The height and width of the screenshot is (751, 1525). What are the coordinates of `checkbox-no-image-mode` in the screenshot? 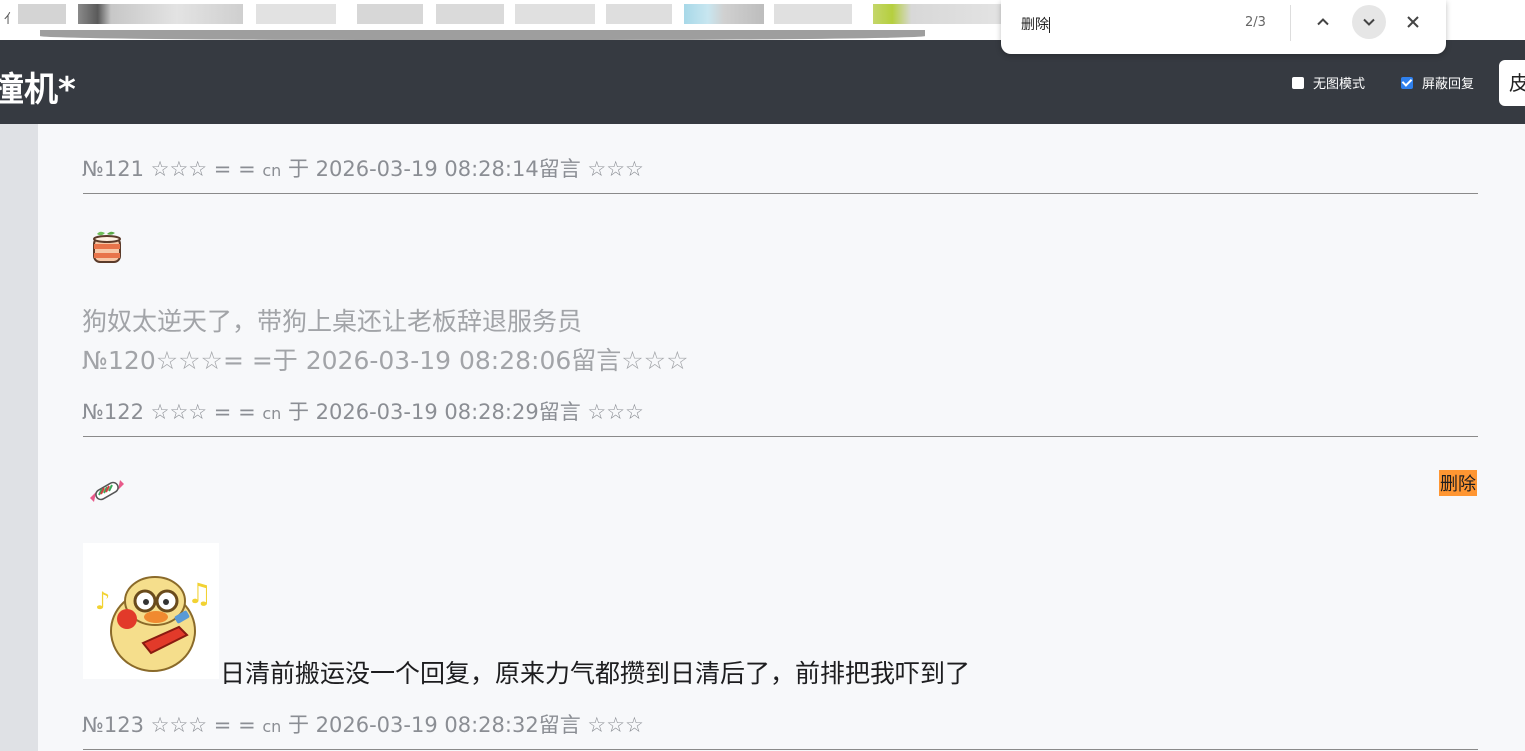 It's located at (1298, 82).